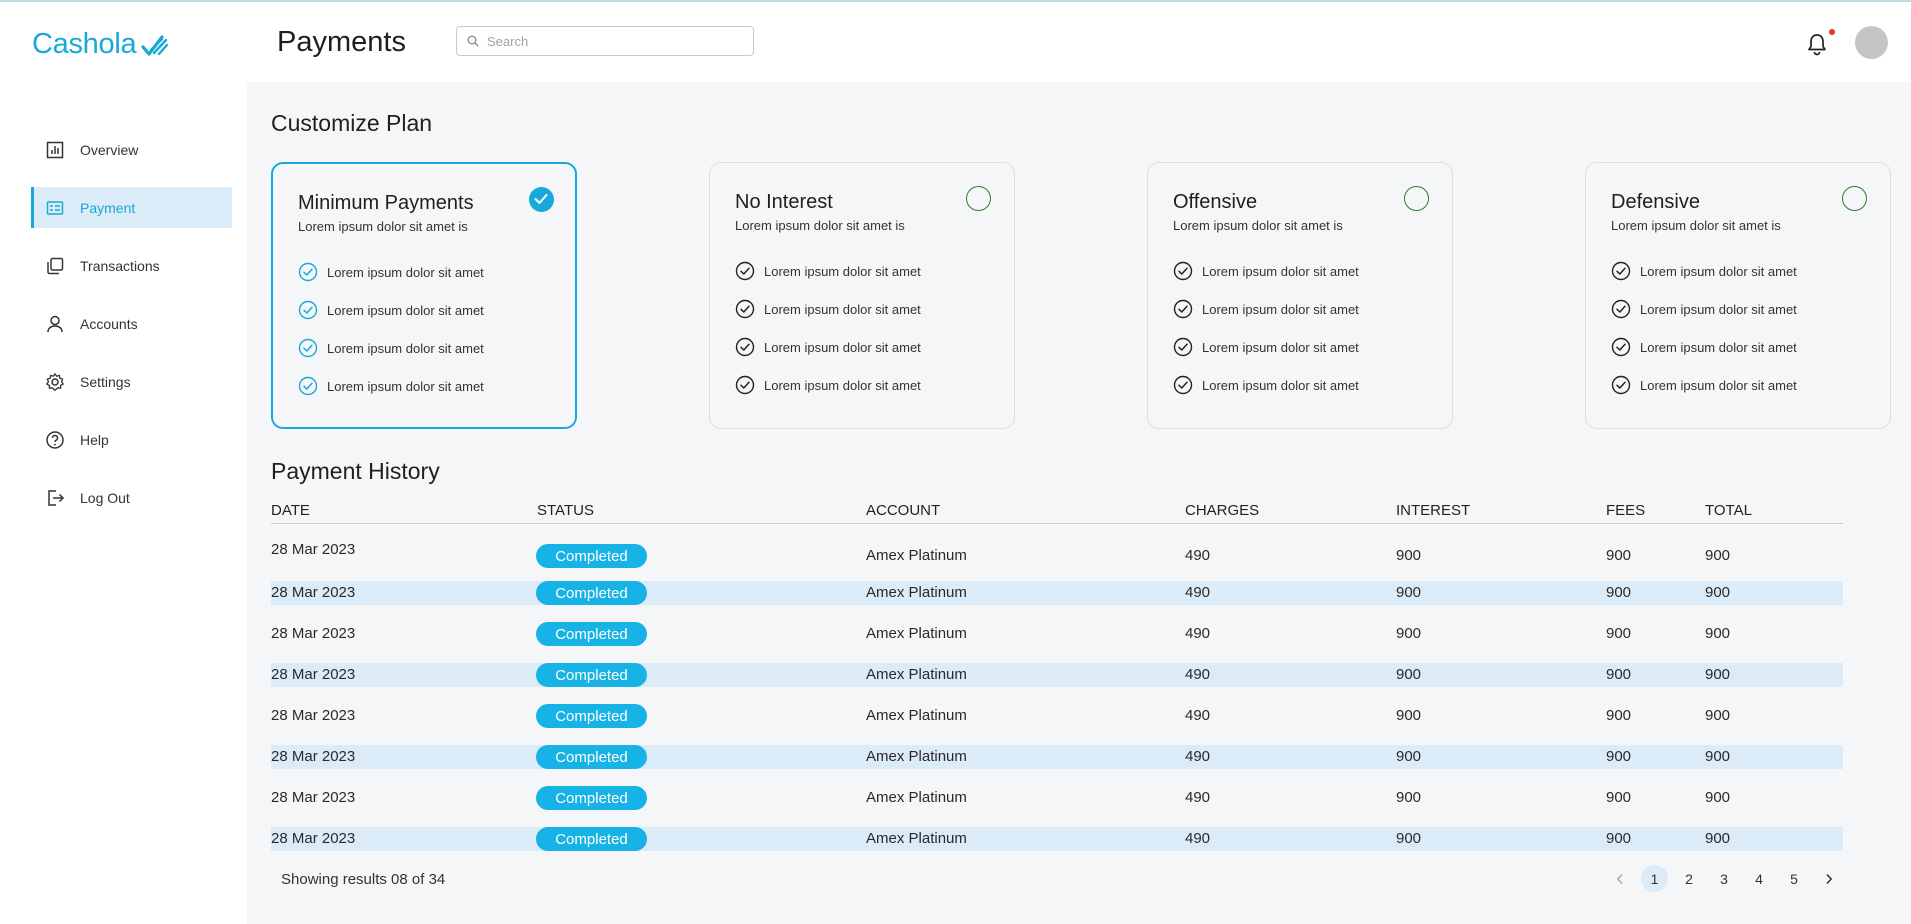 The width and height of the screenshot is (1911, 924). Describe the element at coordinates (55, 208) in the screenshot. I see `payment-card-icon` at that location.